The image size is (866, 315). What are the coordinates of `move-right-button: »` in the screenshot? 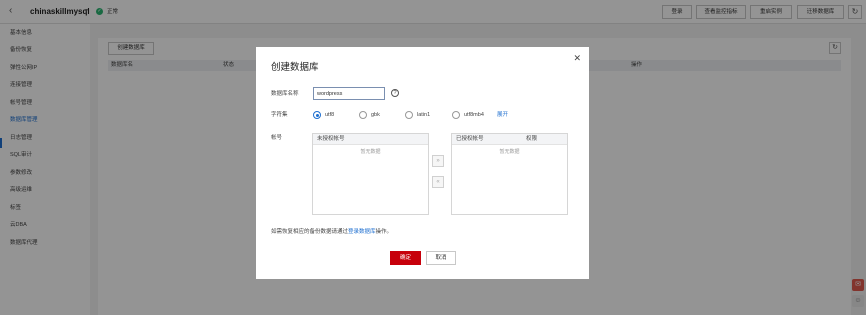 It's located at (438, 161).